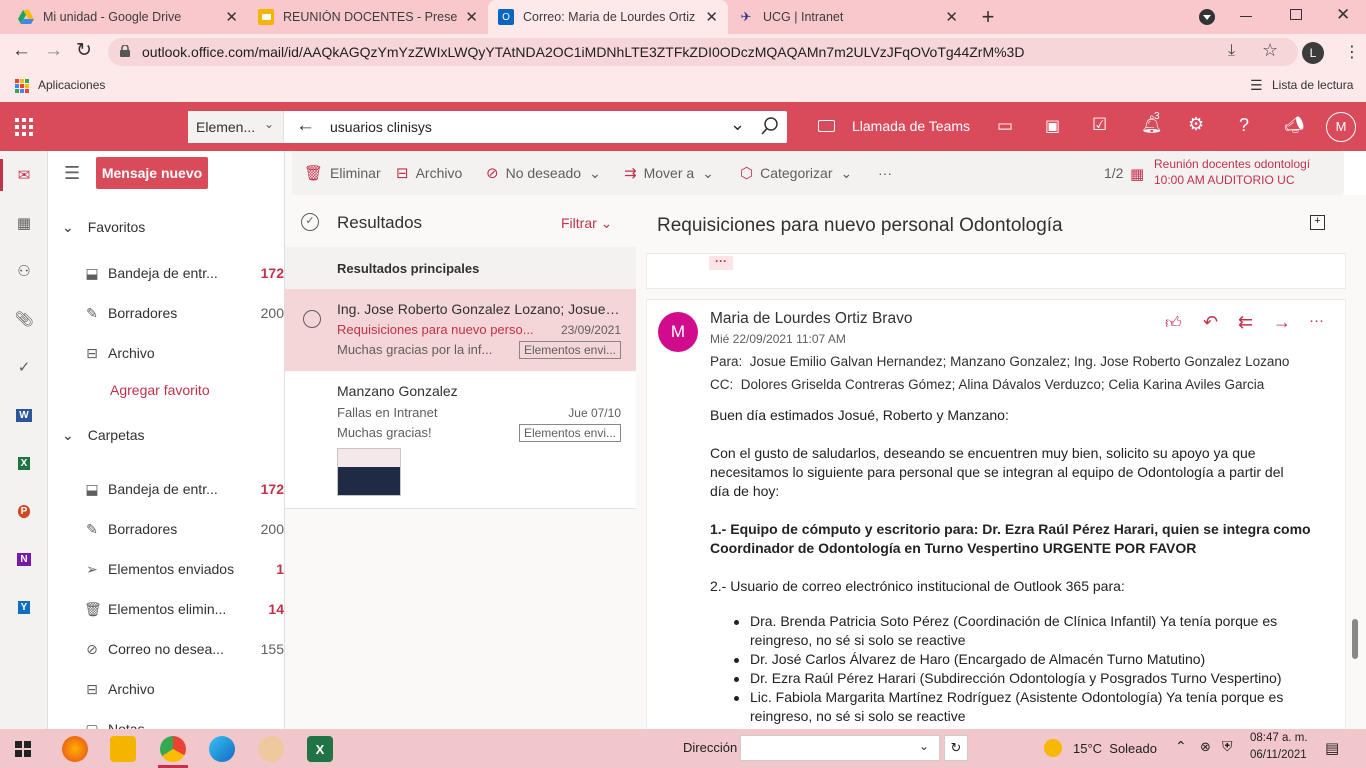 This screenshot has height=768, width=1366. I want to click on minimize-icon, so click(1246, 16).